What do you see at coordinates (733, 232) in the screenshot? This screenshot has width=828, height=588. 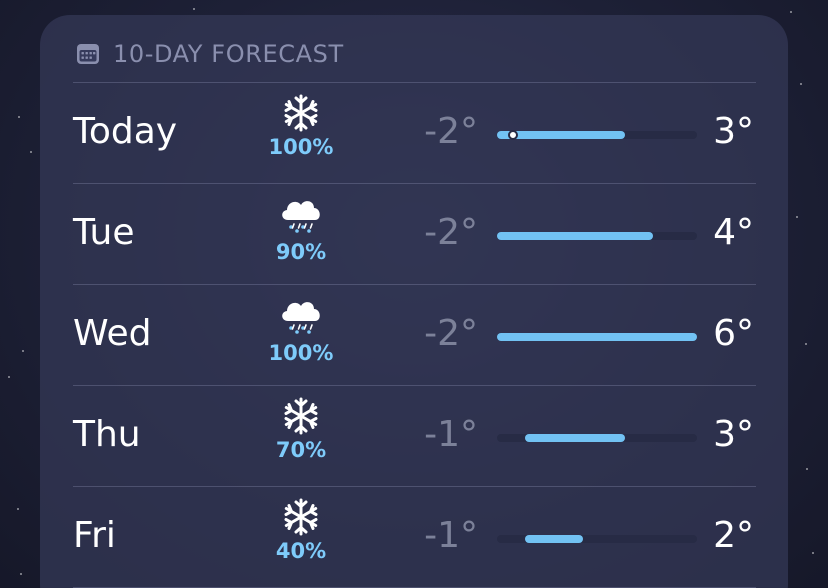 I see `high-temp: 4°` at bounding box center [733, 232].